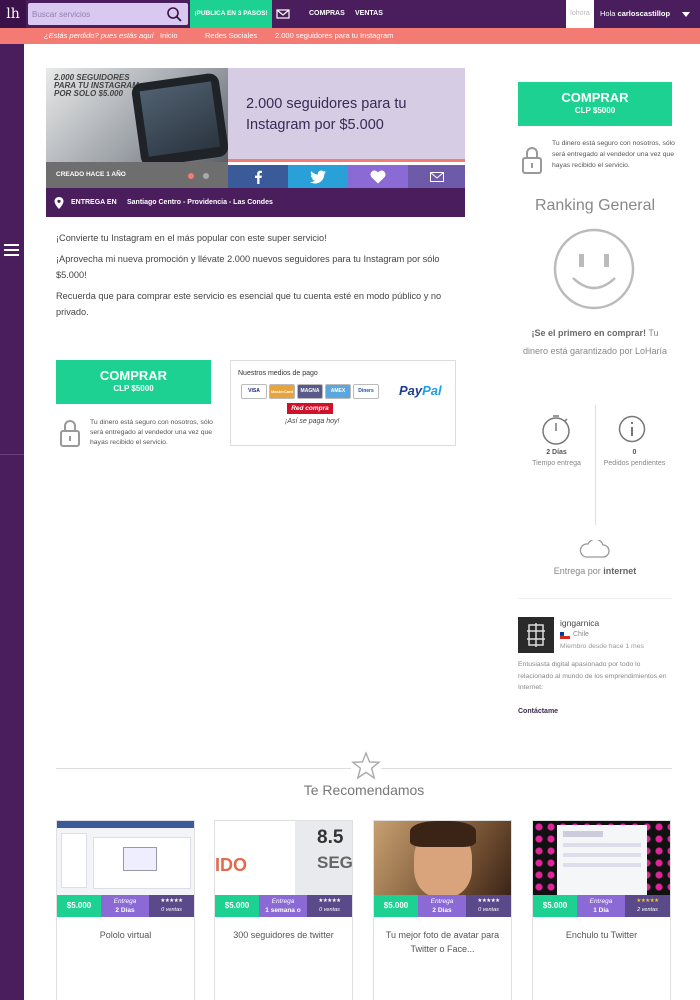  What do you see at coordinates (602, 646) in the screenshot?
I see `seller-since: Miembro desde hace 1 mes` at bounding box center [602, 646].